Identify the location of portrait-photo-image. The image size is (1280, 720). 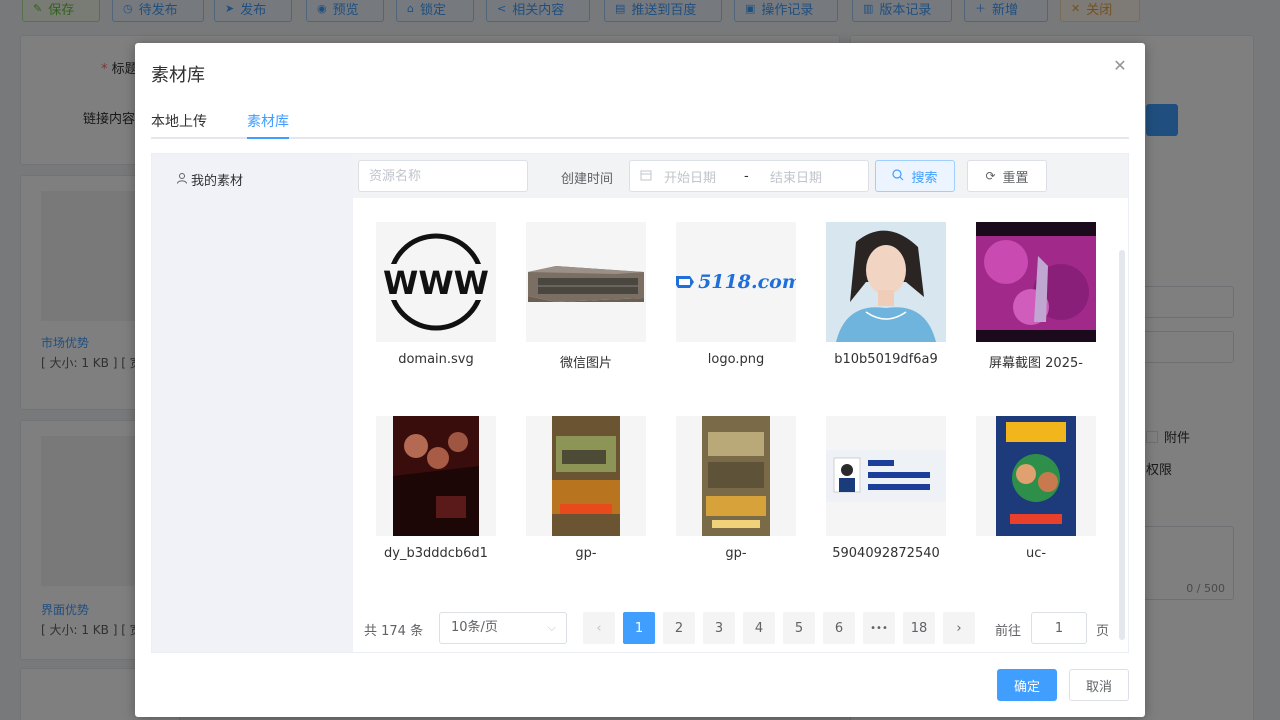
(886, 282).